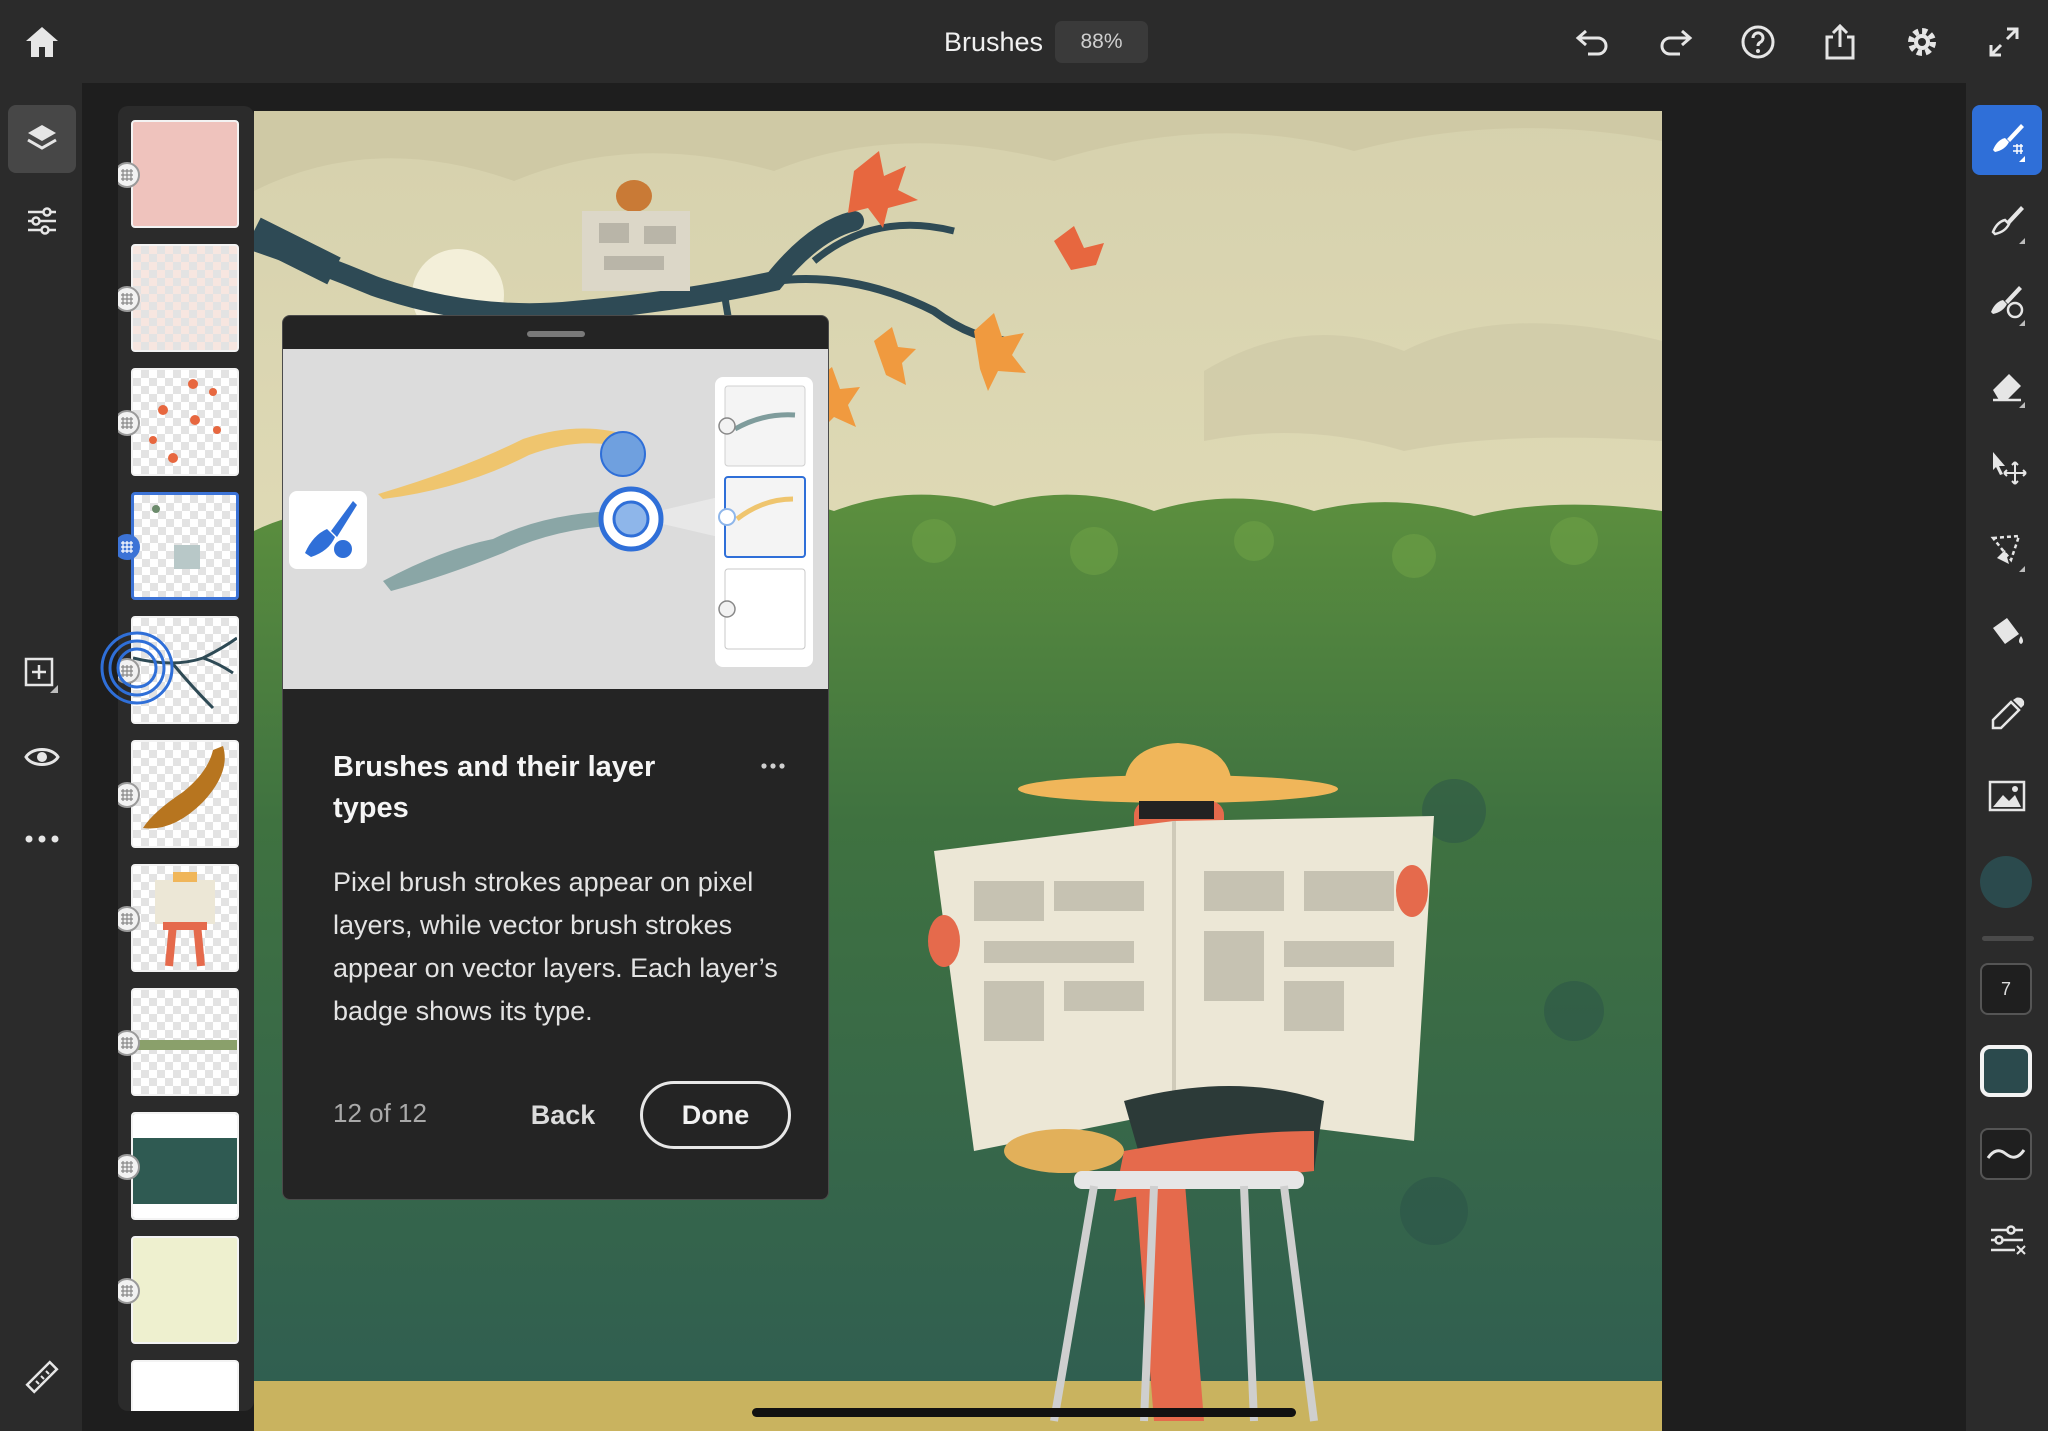 Image resolution: width=2048 pixels, height=1431 pixels. Describe the element at coordinates (2007, 468) in the screenshot. I see `transform-icon` at that location.